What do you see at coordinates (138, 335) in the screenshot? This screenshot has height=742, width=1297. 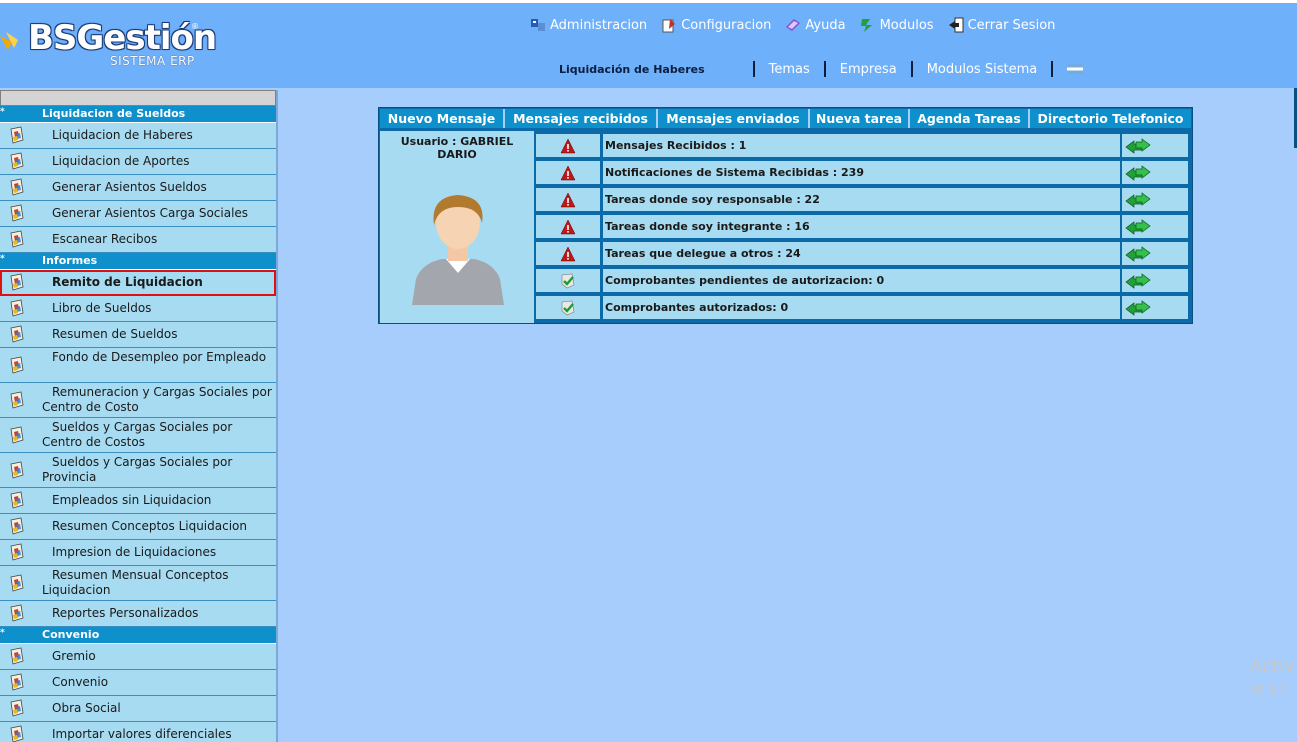 I see `sidebar-item-resumen-de-sueldos: Resumen de Sueldos` at bounding box center [138, 335].